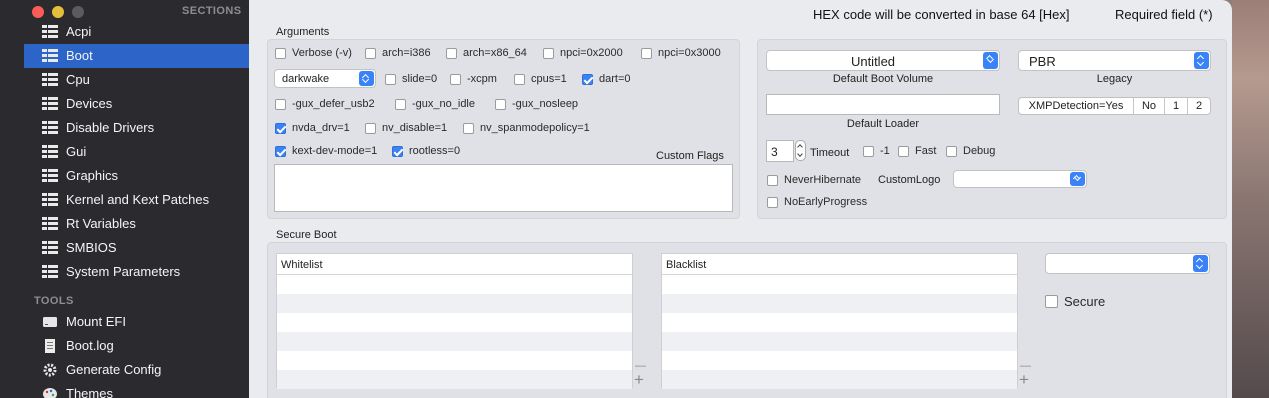  Describe the element at coordinates (92, 175) in the screenshot. I see `sidebar-item-label: Graphics` at that location.